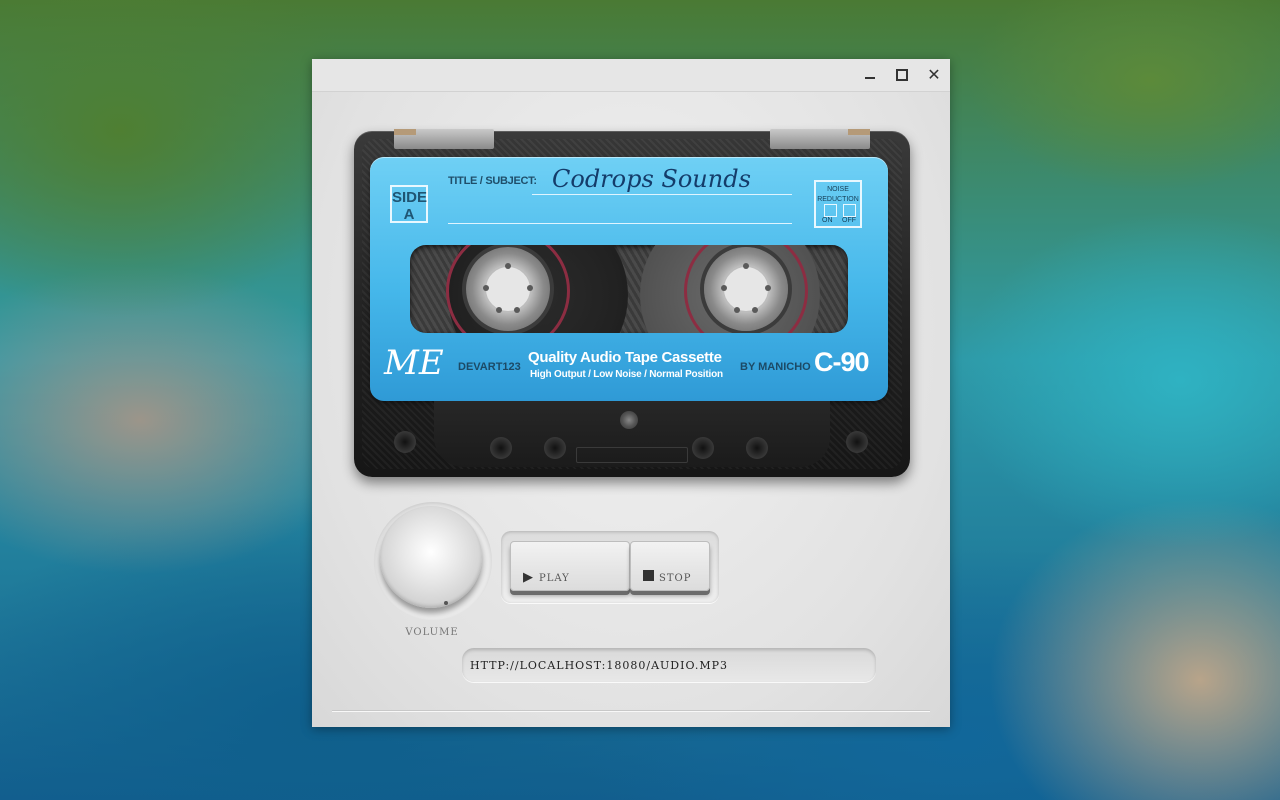 The height and width of the screenshot is (800, 1280). Describe the element at coordinates (620, 223) in the screenshot. I see `subject-line` at that location.